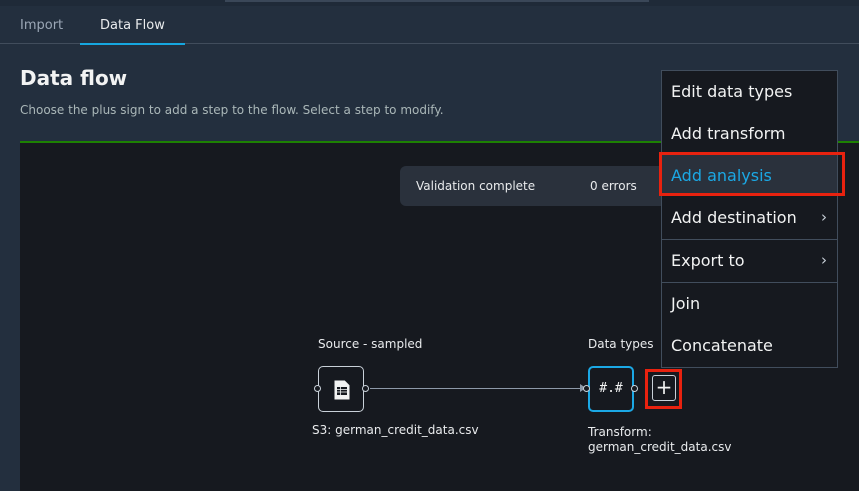  I want to click on validation-errors: 0 errors, so click(613, 186).